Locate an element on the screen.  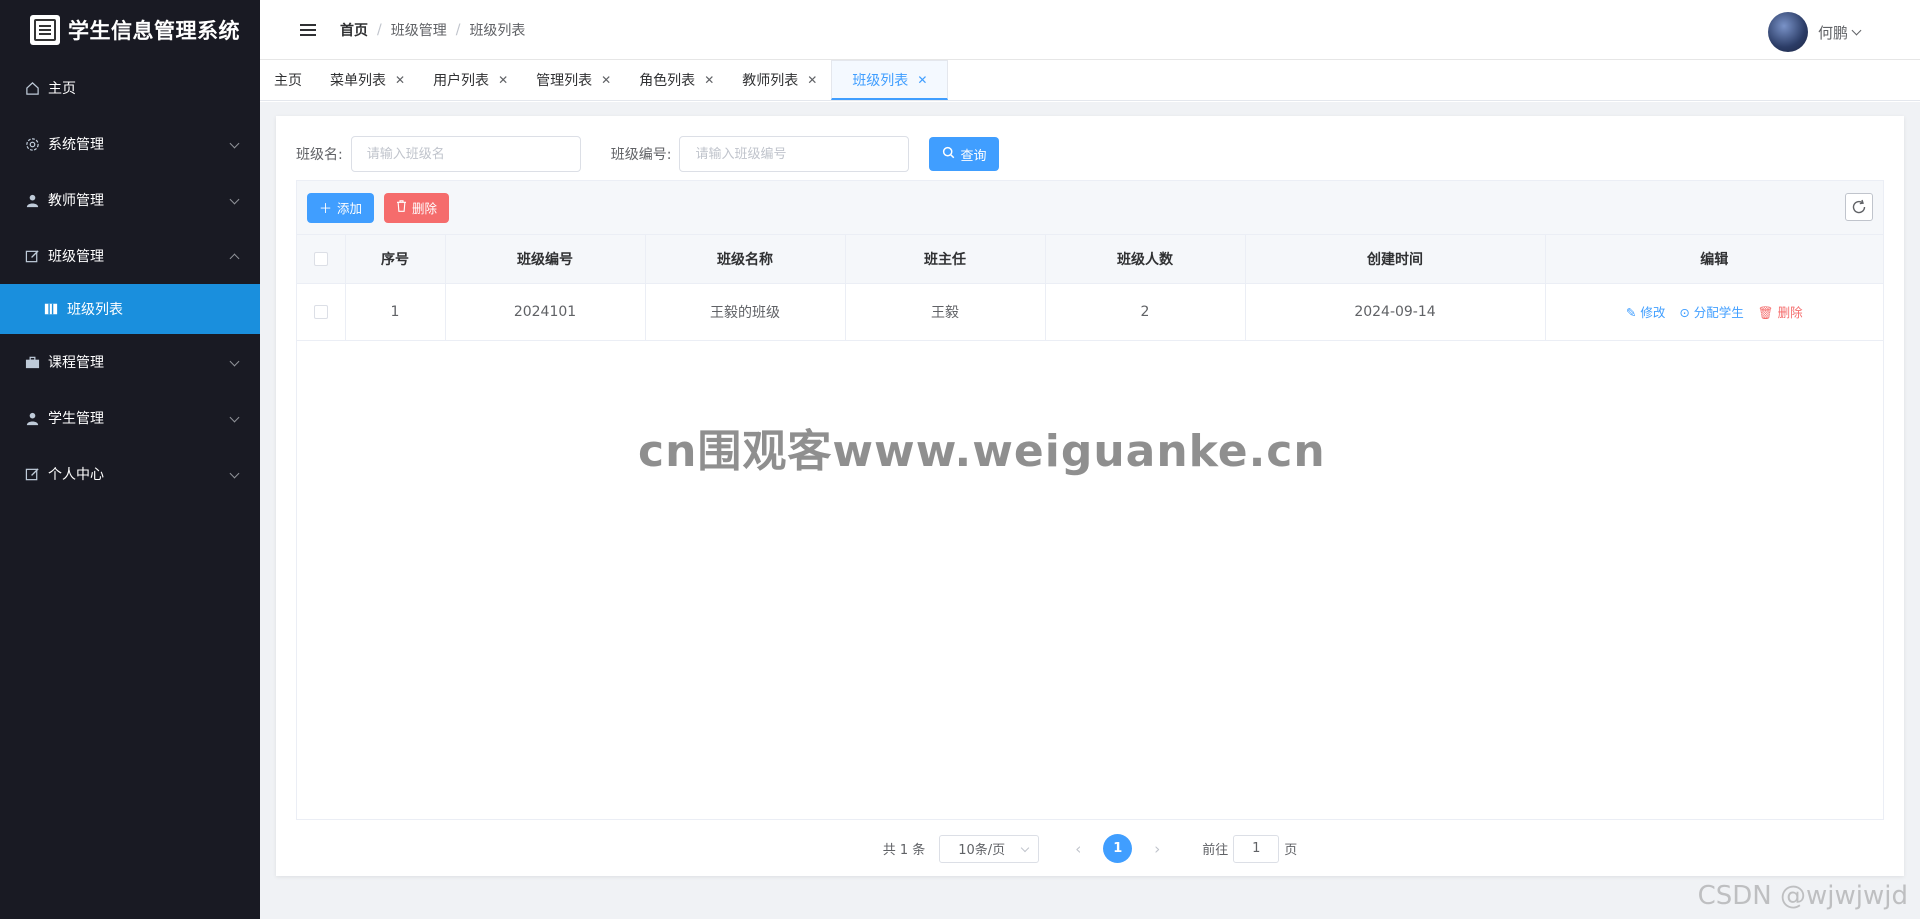
class-no-label: 班级编号: is located at coordinates (641, 155).